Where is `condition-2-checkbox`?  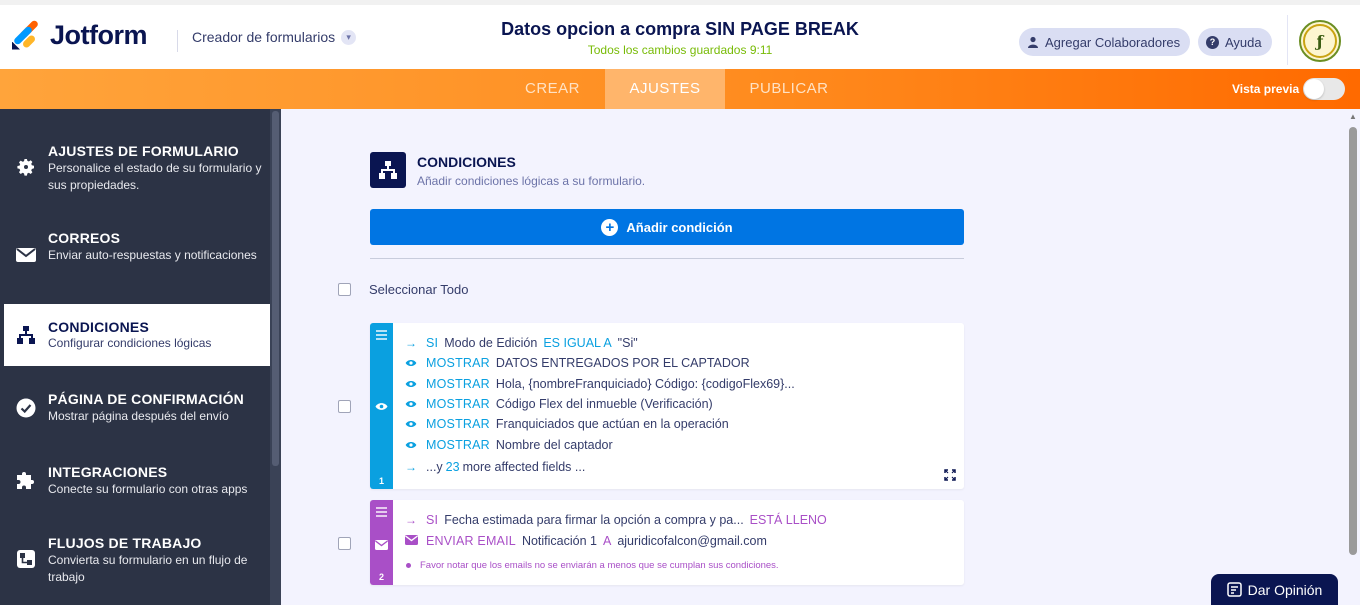
condition-2-checkbox is located at coordinates (344, 543).